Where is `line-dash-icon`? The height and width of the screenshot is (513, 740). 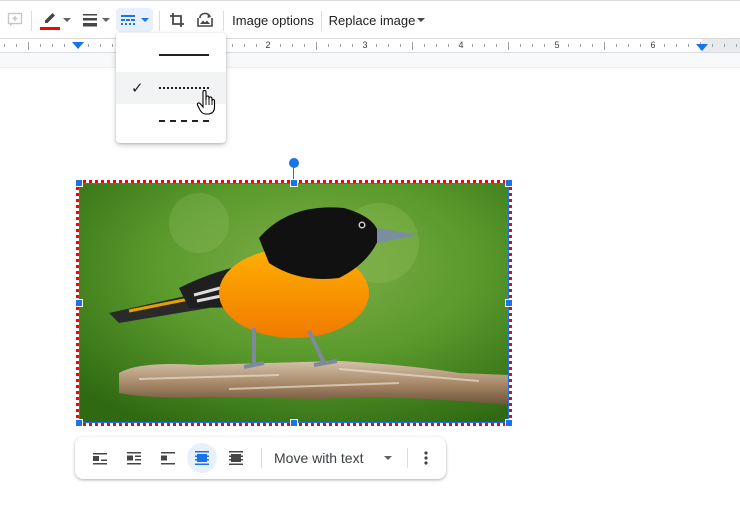
line-dash-icon is located at coordinates (128, 20).